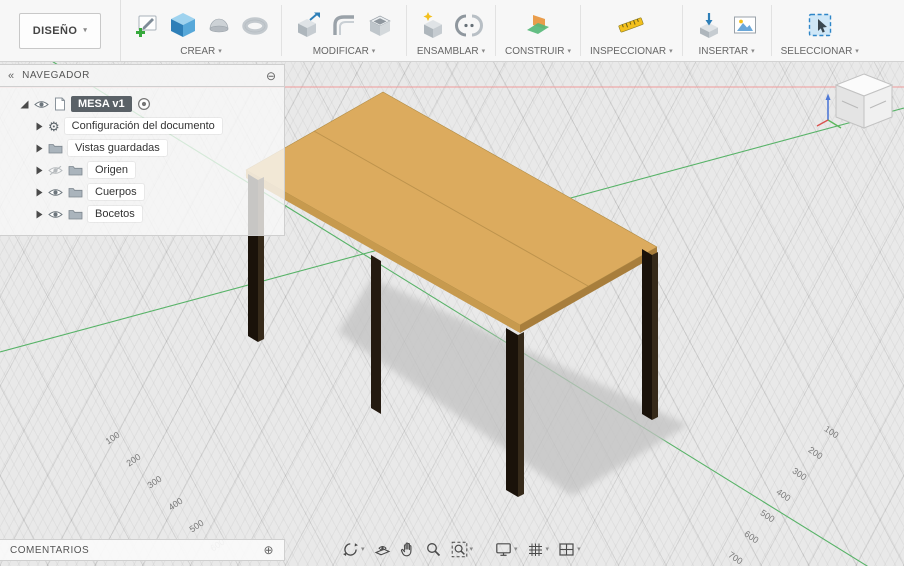 Image resolution: width=904 pixels, height=566 pixels. I want to click on workspace-switcher: DISEÑO ▾, so click(60, 30).